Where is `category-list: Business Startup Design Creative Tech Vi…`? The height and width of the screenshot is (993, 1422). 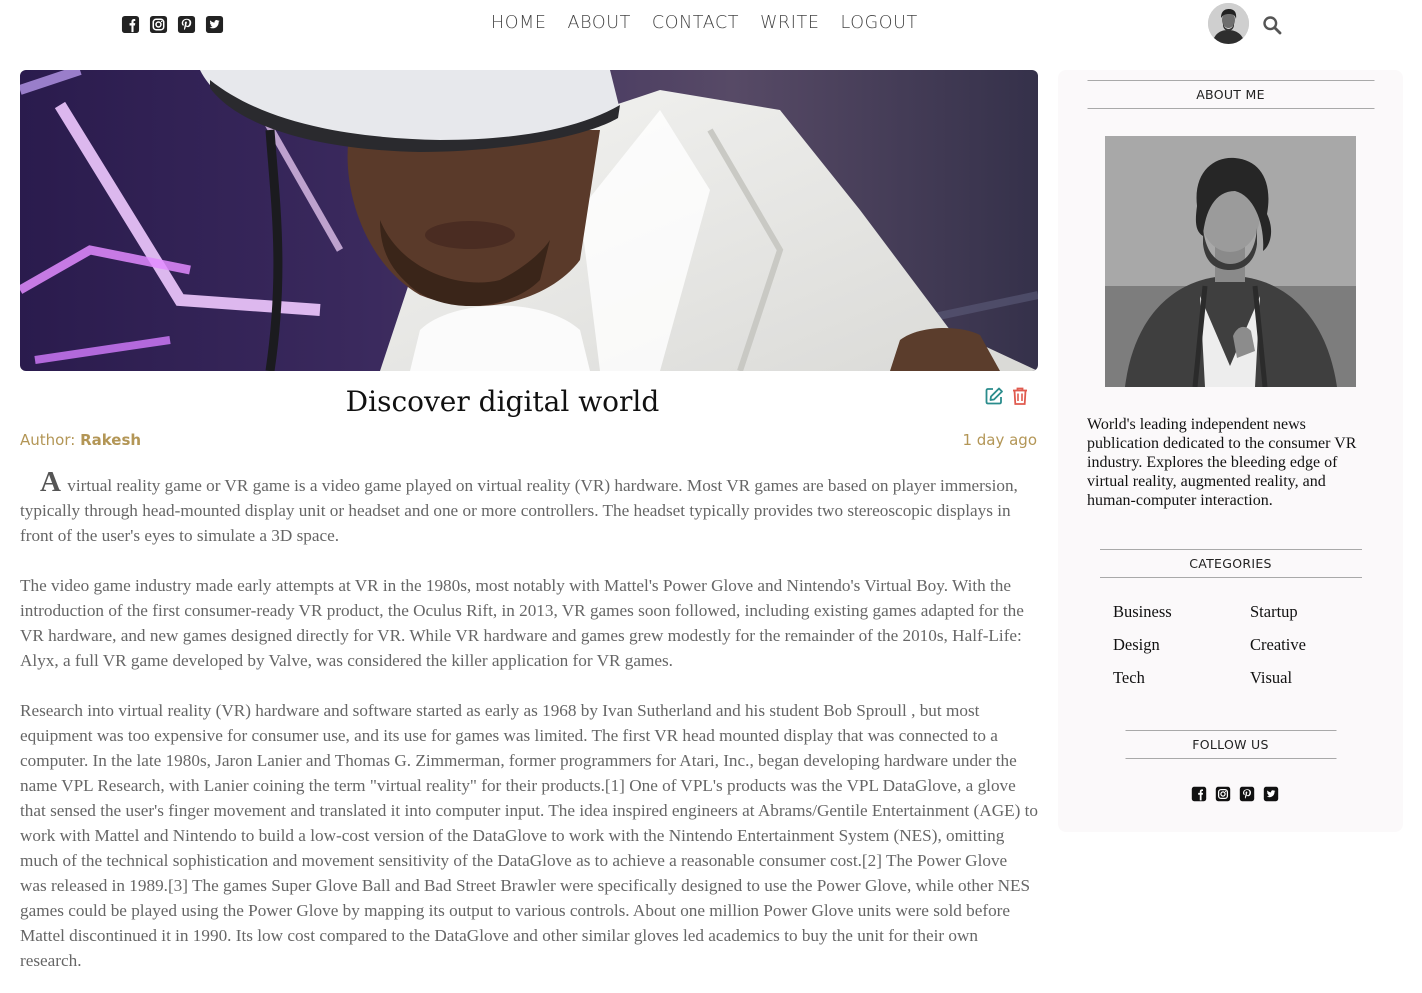 category-list: Business Startup Design Creative Tech Vi… is located at coordinates (1238, 644).